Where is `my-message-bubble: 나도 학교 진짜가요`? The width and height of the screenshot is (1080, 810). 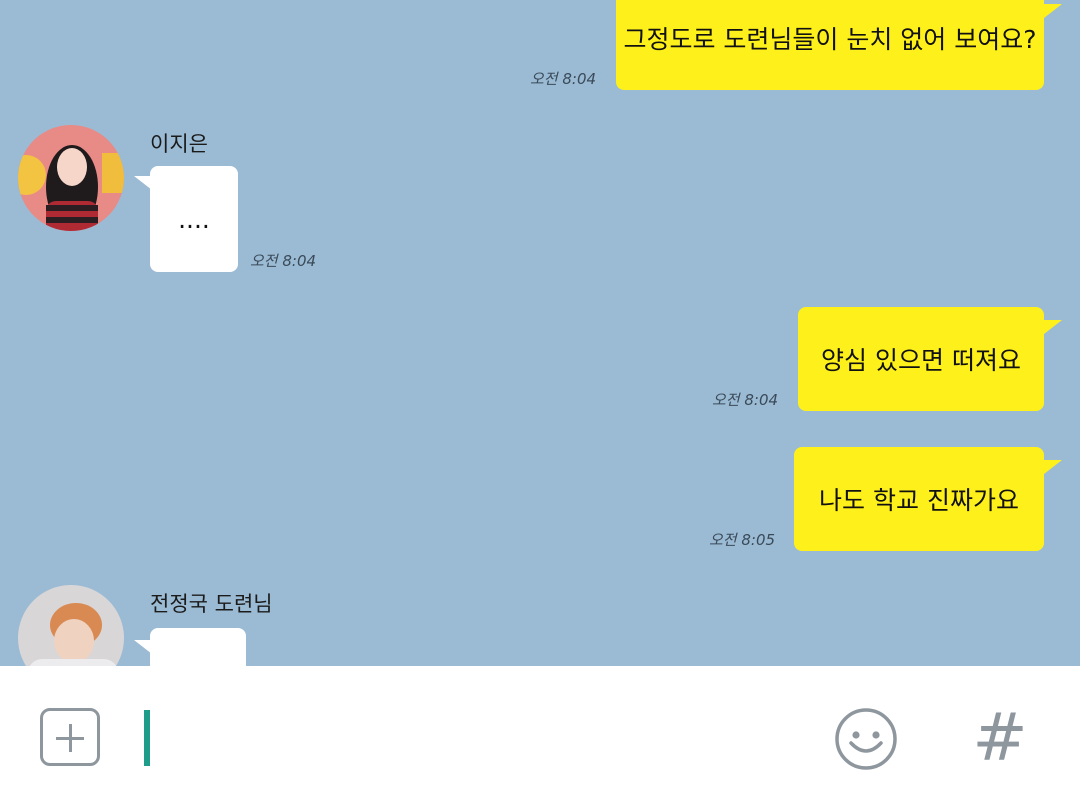 my-message-bubble: 나도 학교 진짜가요 is located at coordinates (919, 499).